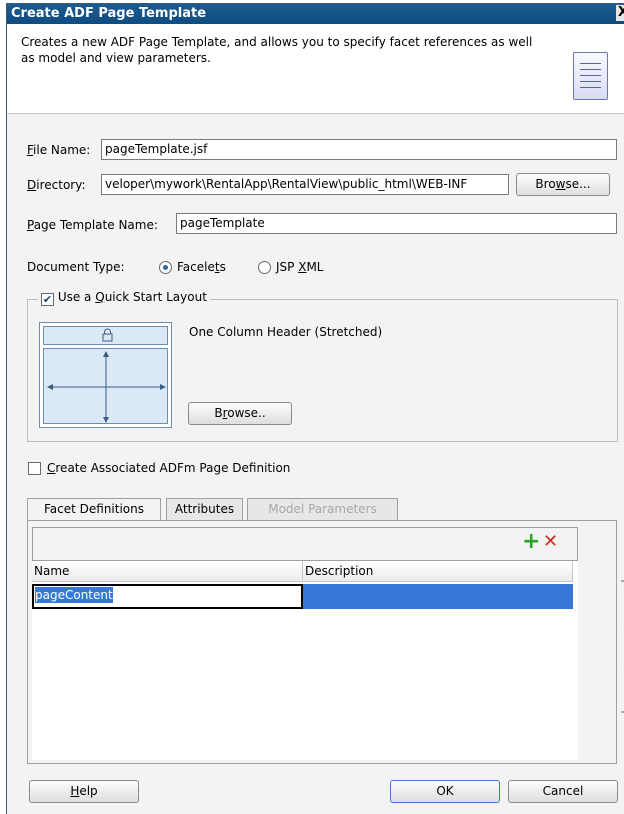 The width and height of the screenshot is (624, 814). What do you see at coordinates (76, 267) in the screenshot?
I see `document-type-label: Document Type:` at bounding box center [76, 267].